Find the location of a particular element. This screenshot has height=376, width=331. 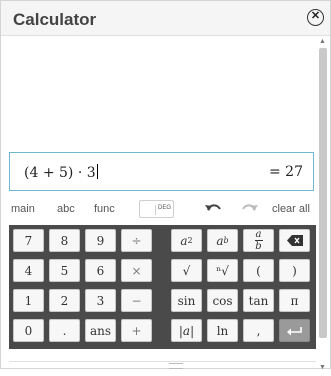

keypad-toolbar: main abc func DEG clear all is located at coordinates (162, 210).